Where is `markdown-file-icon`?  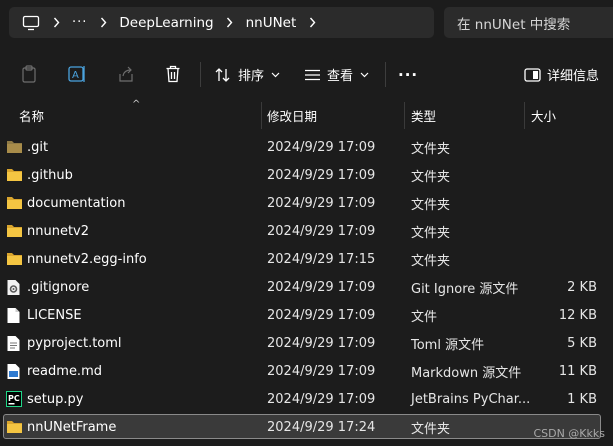 markdown-file-icon is located at coordinates (14, 371).